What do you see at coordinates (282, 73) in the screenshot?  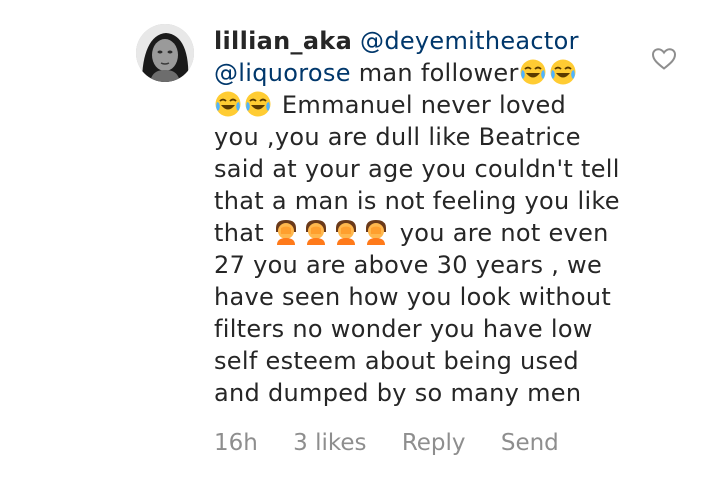 I see `mention-link: @liquorose` at bounding box center [282, 73].